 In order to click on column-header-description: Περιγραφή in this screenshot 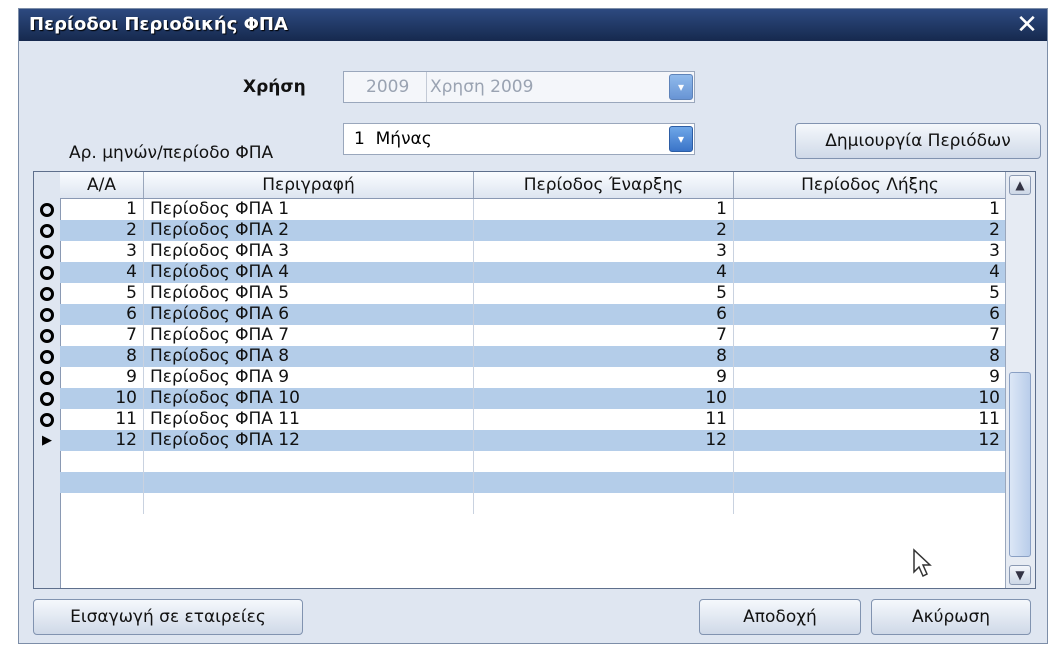, I will do `click(309, 185)`.